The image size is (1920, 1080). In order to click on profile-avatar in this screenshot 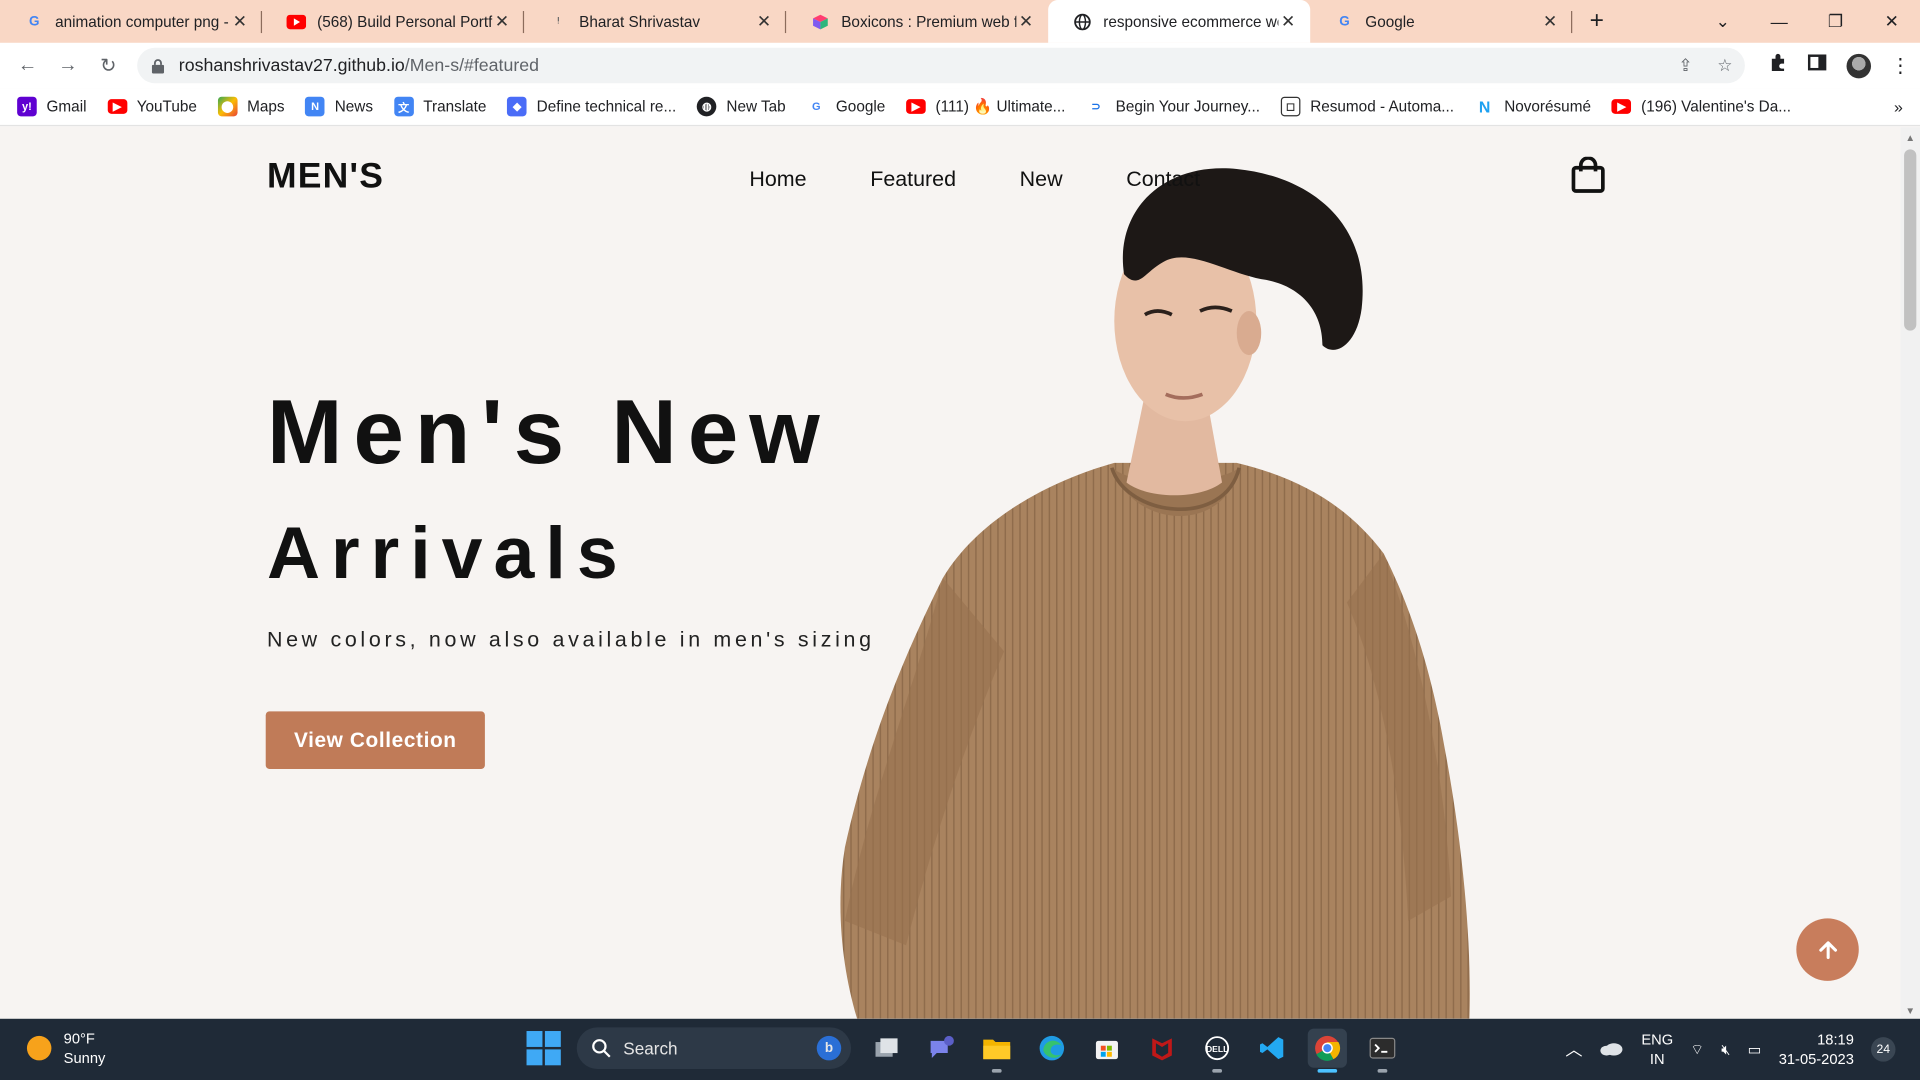, I will do `click(1859, 65)`.